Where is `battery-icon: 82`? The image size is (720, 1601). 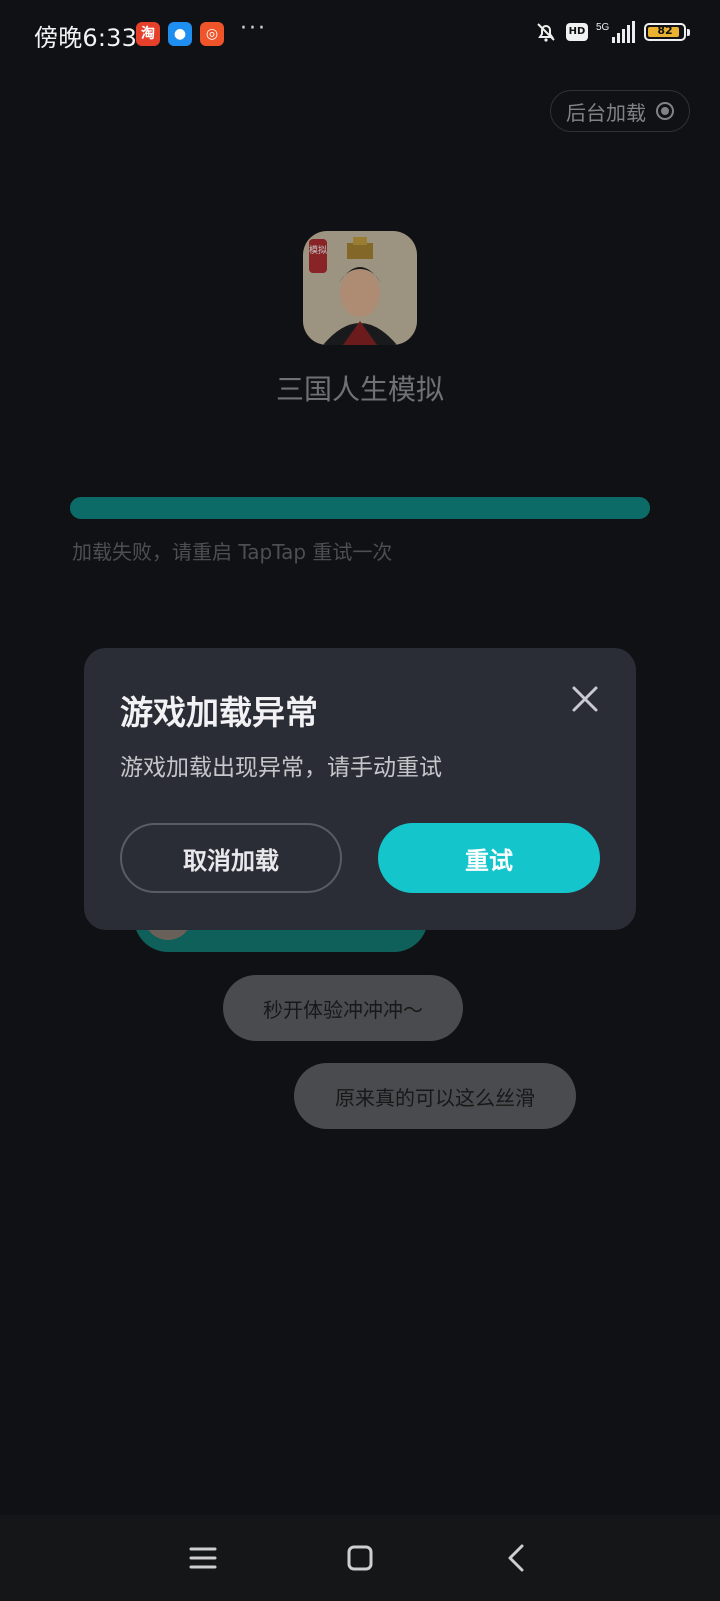
battery-icon: 82 is located at coordinates (667, 32).